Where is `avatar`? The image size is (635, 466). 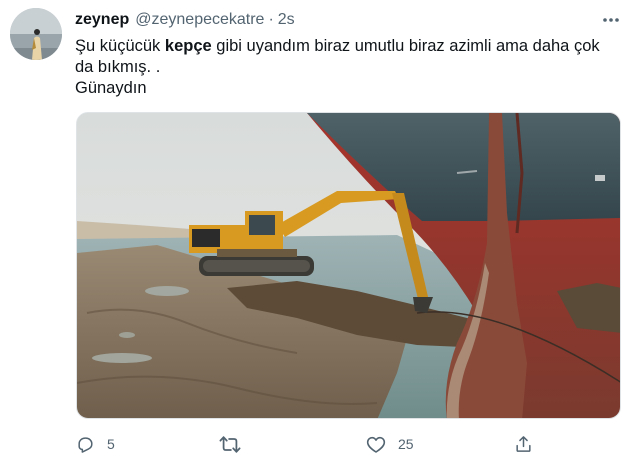
avatar is located at coordinates (36, 34).